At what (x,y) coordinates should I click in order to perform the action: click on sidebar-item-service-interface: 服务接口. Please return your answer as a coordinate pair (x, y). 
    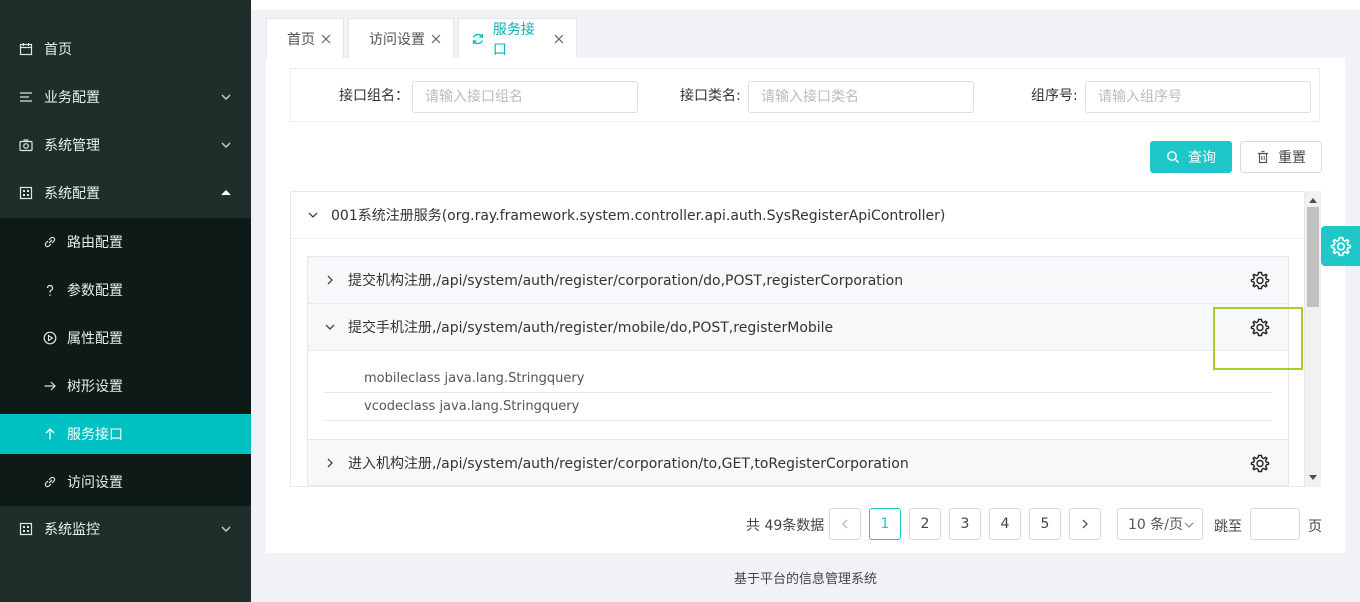
    Looking at the image, I should click on (125, 434).